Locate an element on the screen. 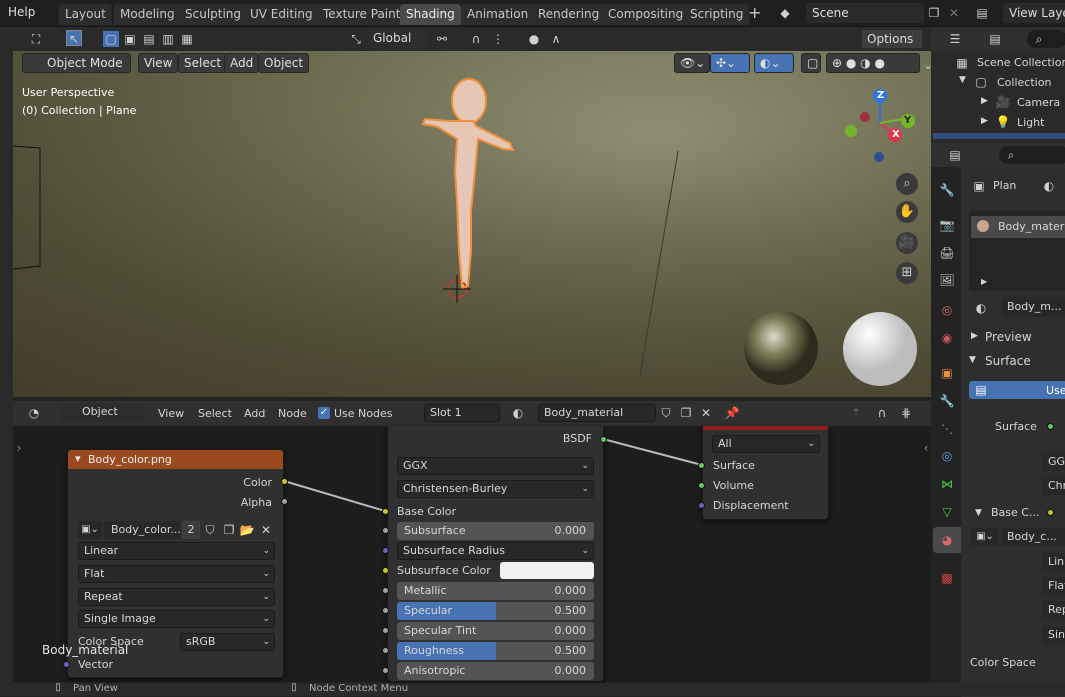 The height and width of the screenshot is (697, 1065). scene-tab-icon: ◎ is located at coordinates (947, 310).